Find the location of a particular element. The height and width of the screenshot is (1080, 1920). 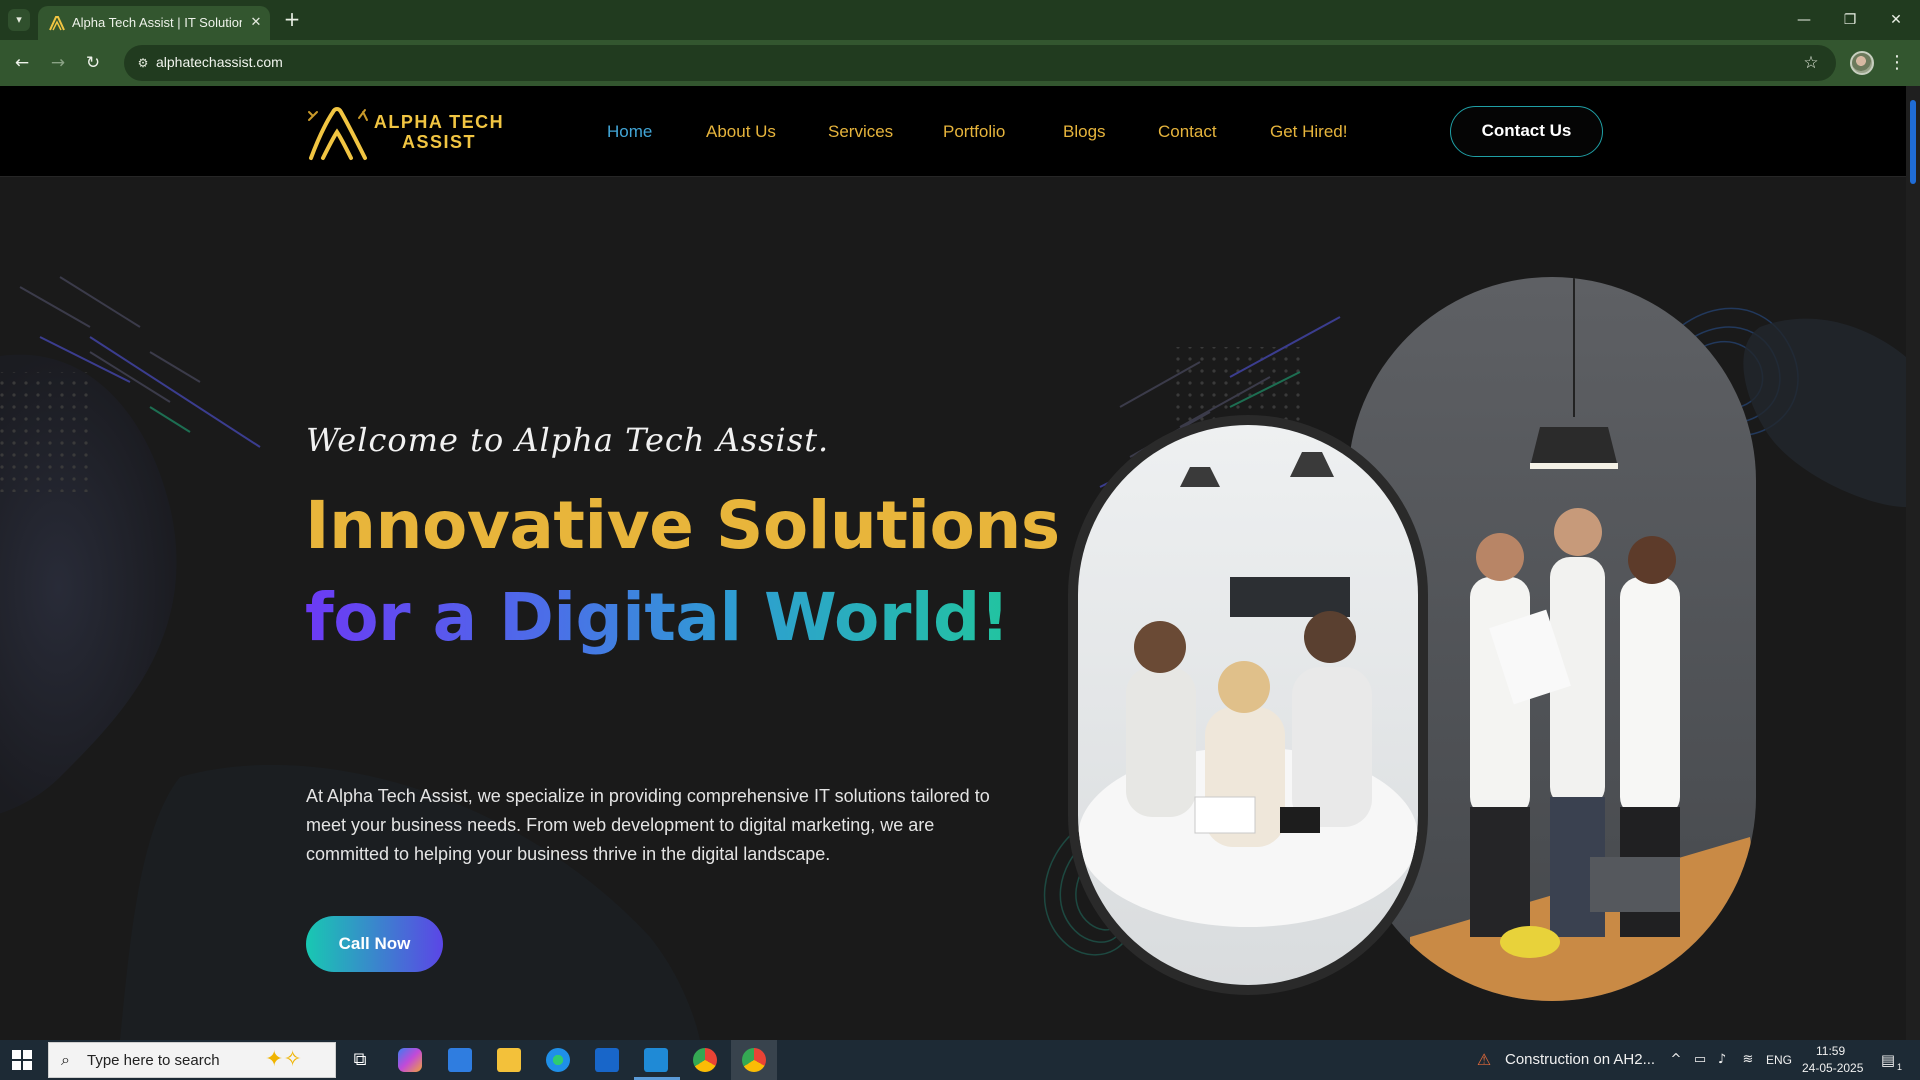

browser-tab: Alpha Tech Assist | IT Solutions ✕ is located at coordinates (154, 23).